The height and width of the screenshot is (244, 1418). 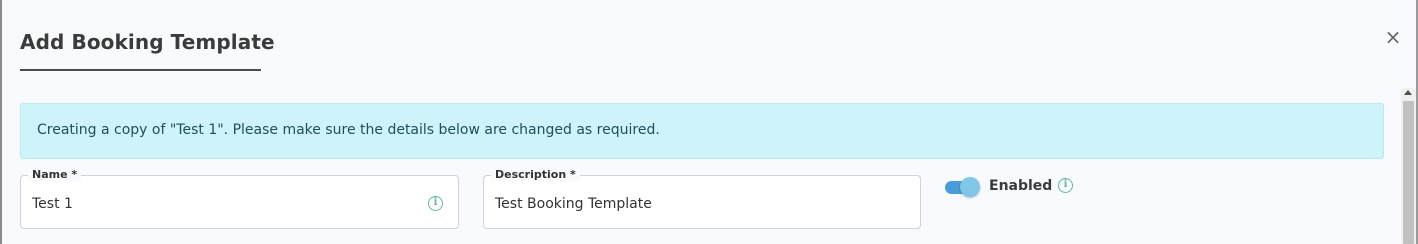 I want to click on enabled-toggle, so click(x=962, y=187).